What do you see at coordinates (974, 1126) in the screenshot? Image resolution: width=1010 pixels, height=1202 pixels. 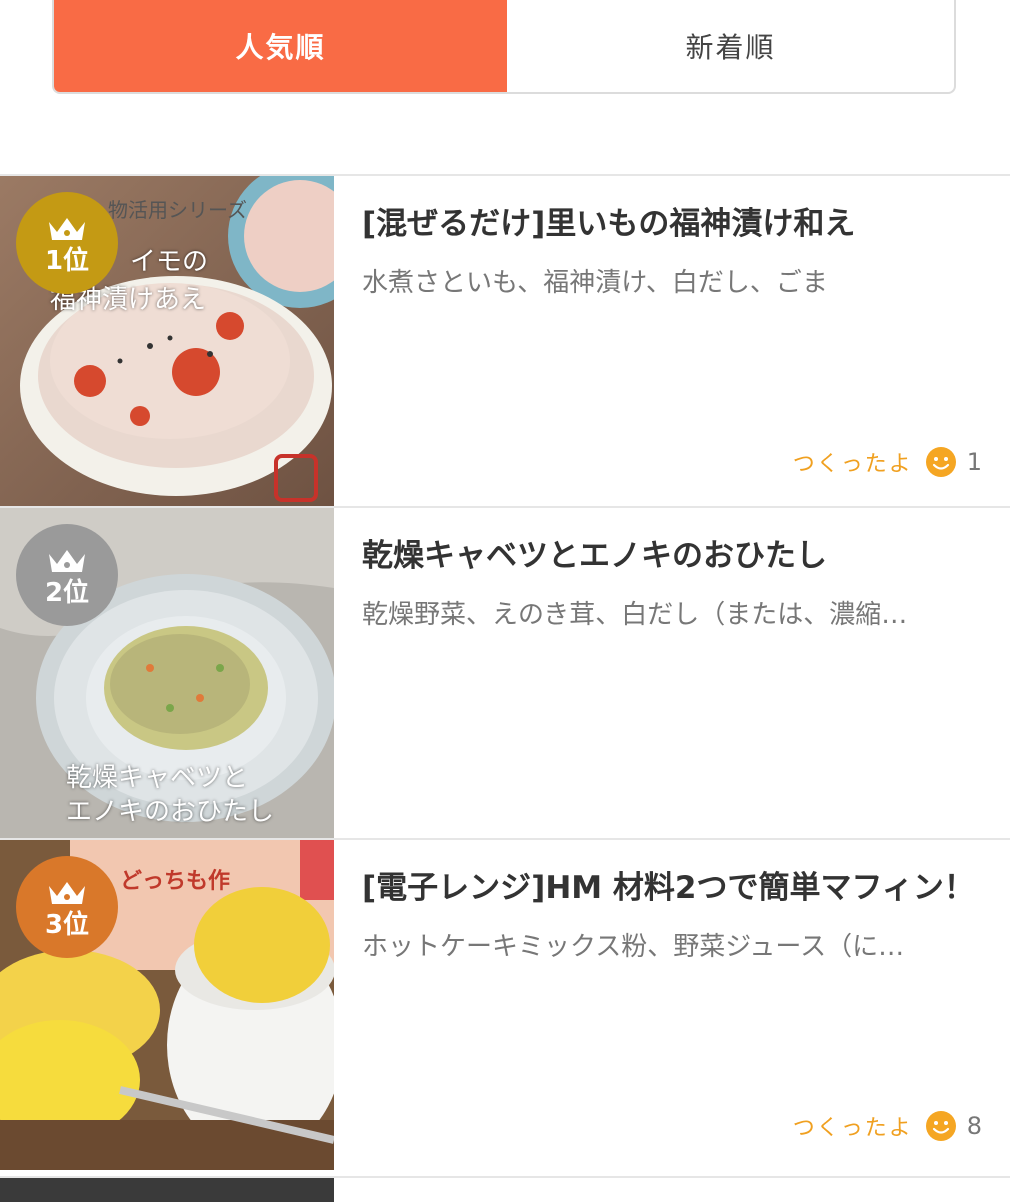 I see `tsukutta-count: 8` at bounding box center [974, 1126].